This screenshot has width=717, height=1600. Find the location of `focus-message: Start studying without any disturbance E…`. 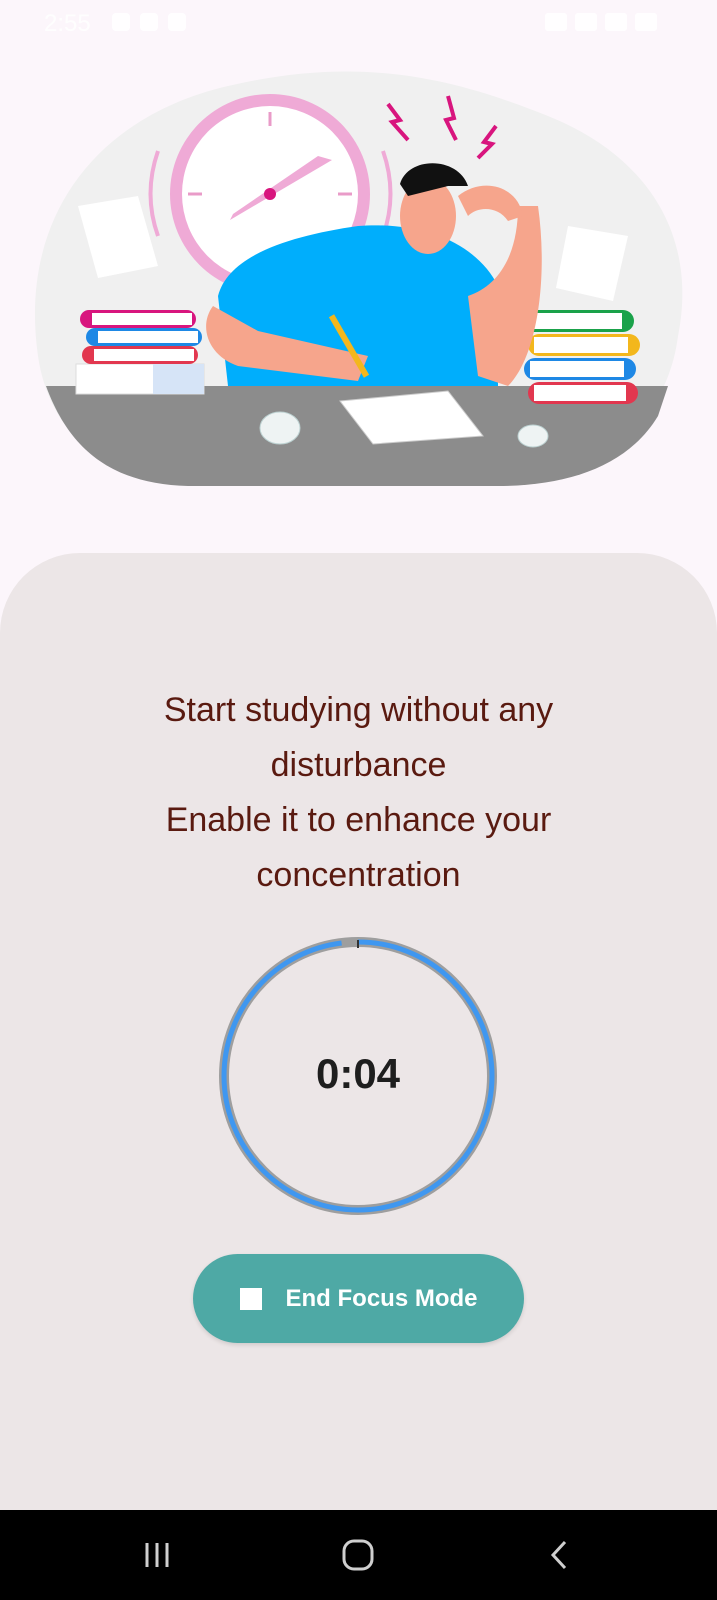

focus-message: Start studying without any disturbance E… is located at coordinates (358, 793).